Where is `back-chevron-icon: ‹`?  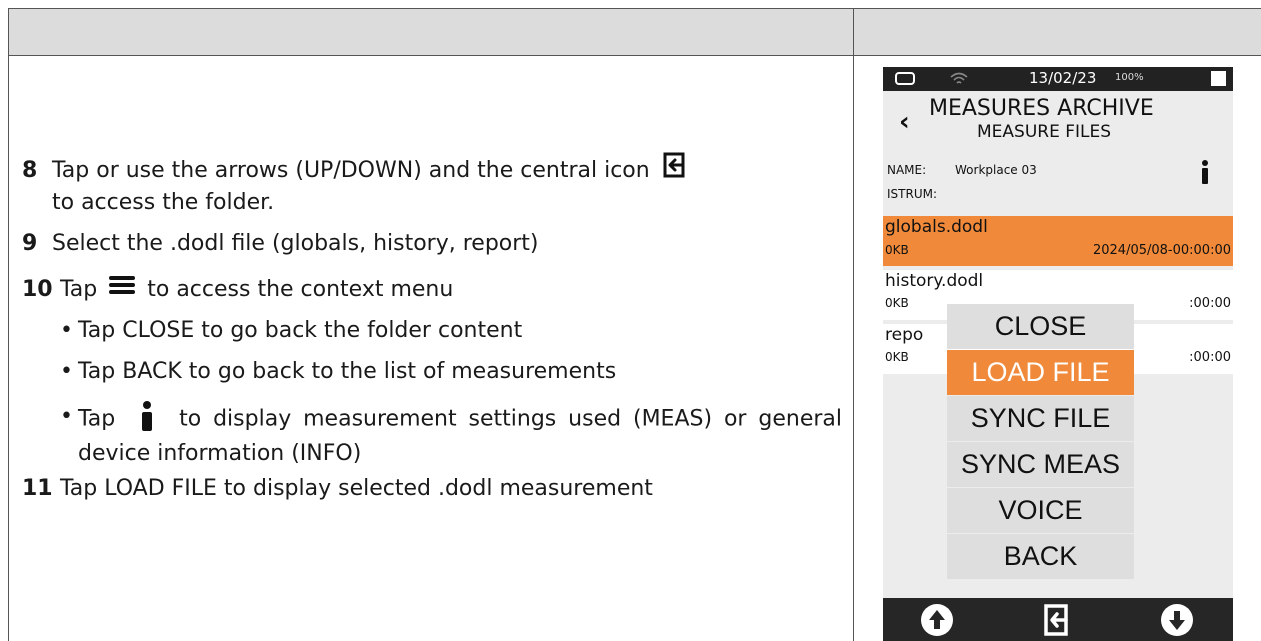 back-chevron-icon: ‹ is located at coordinates (904, 122).